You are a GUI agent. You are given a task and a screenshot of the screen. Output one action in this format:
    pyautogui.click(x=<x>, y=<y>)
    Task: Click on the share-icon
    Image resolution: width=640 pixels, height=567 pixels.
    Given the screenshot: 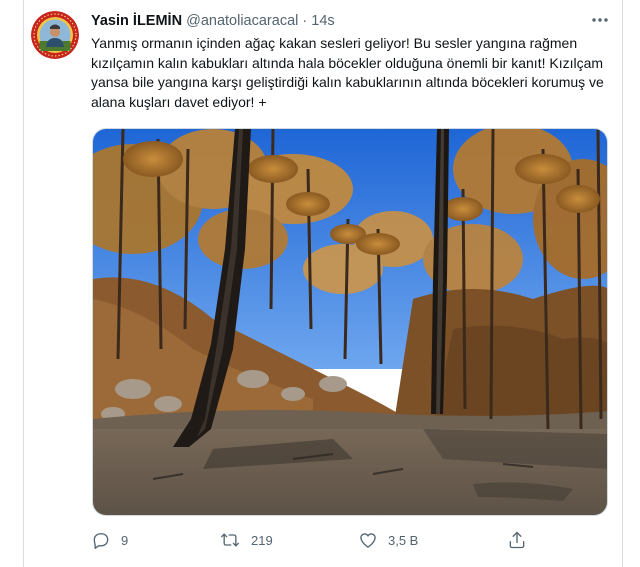 What is the action you would take?
    pyautogui.click(x=517, y=540)
    